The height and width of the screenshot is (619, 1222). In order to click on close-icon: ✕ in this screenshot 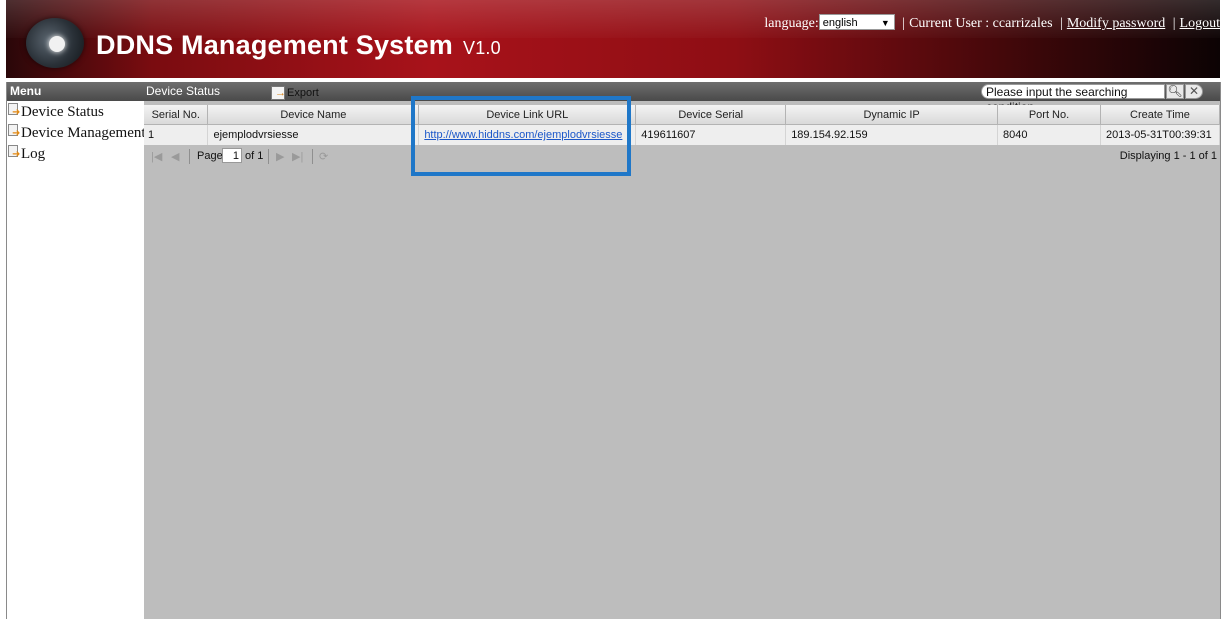, I will do `click(1194, 91)`.